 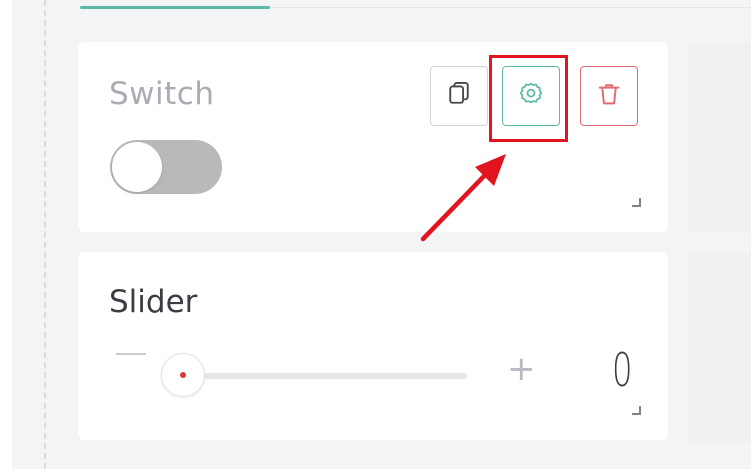 I want to click on annotation-arrow, so click(x=463, y=198).